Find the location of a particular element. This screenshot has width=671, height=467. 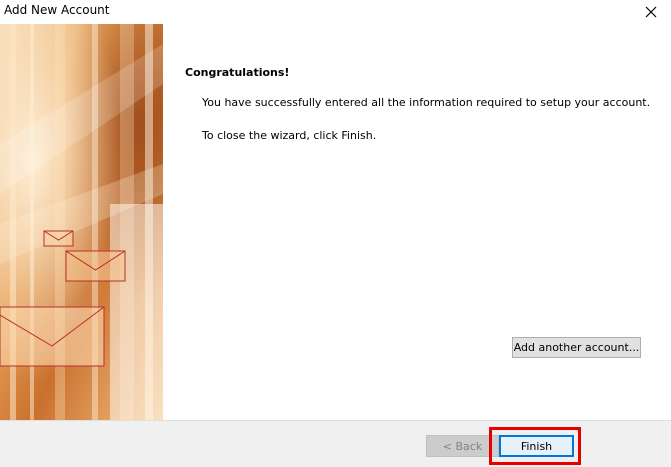

close-instruction: To close the wizard, click Finish. is located at coordinates (289, 135).